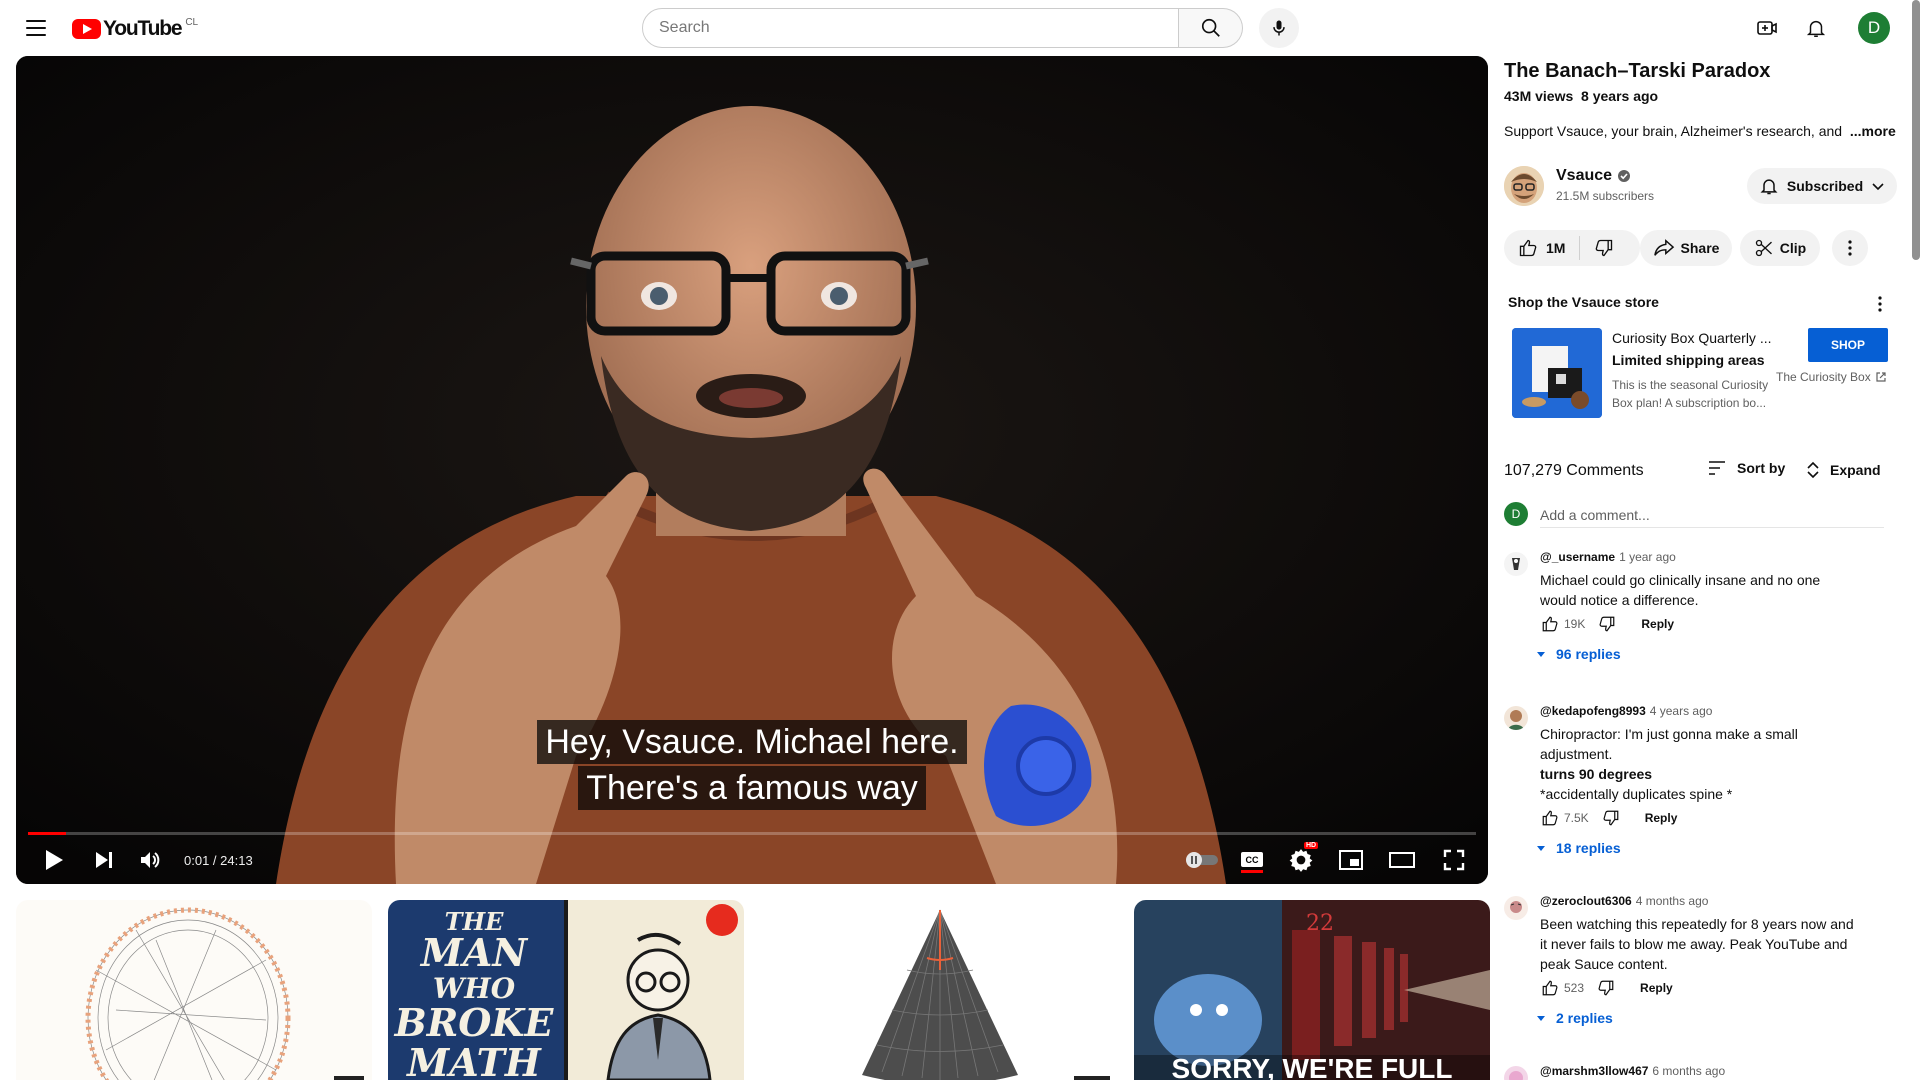 Image resolution: width=1920 pixels, height=1080 pixels. What do you see at coordinates (1843, 470) in the screenshot?
I see `expand-button: Expand` at bounding box center [1843, 470].